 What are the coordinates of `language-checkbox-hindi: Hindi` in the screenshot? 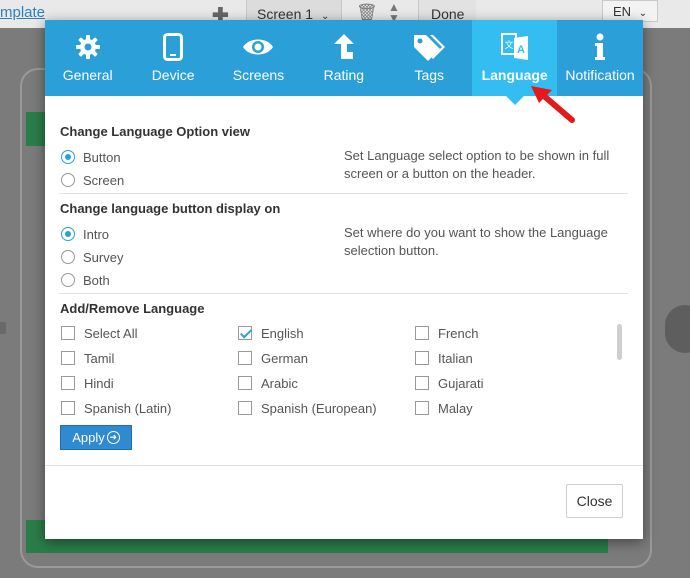 It's located at (87, 383).